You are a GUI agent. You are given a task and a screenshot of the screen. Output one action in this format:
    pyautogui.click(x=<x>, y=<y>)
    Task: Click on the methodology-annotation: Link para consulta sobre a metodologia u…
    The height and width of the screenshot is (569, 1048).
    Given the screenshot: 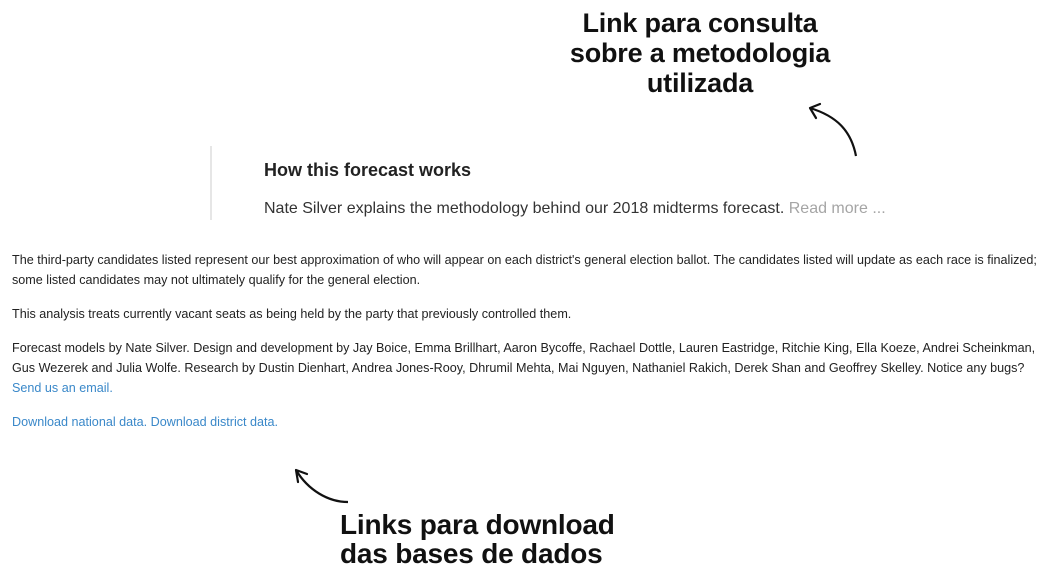 What is the action you would take?
    pyautogui.click(x=700, y=53)
    